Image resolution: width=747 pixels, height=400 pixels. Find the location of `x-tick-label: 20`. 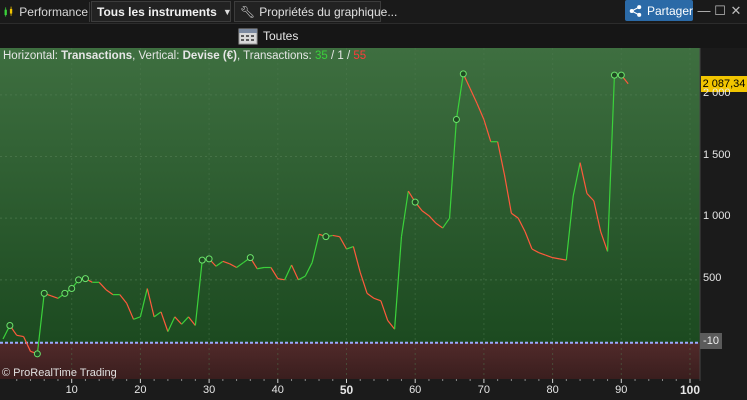

x-tick-label: 20 is located at coordinates (140, 390).